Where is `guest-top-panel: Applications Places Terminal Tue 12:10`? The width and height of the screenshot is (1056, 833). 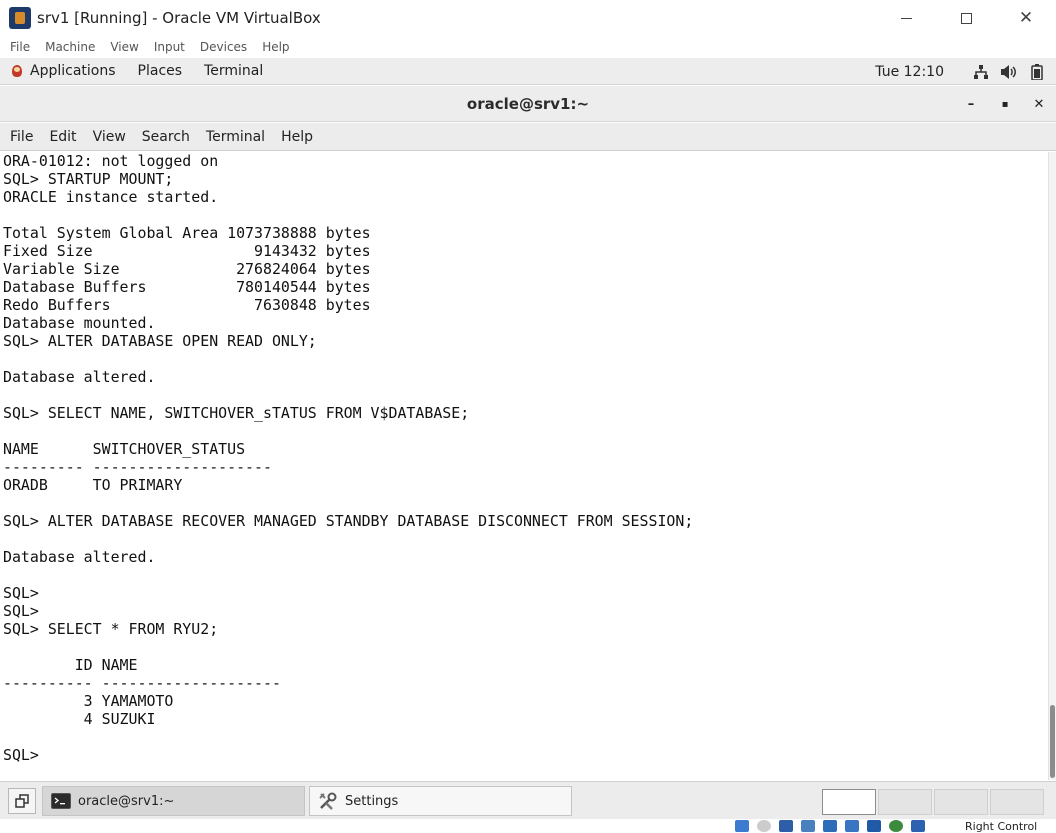
guest-top-panel: Applications Places Terminal Tue 12:10 is located at coordinates (528, 71).